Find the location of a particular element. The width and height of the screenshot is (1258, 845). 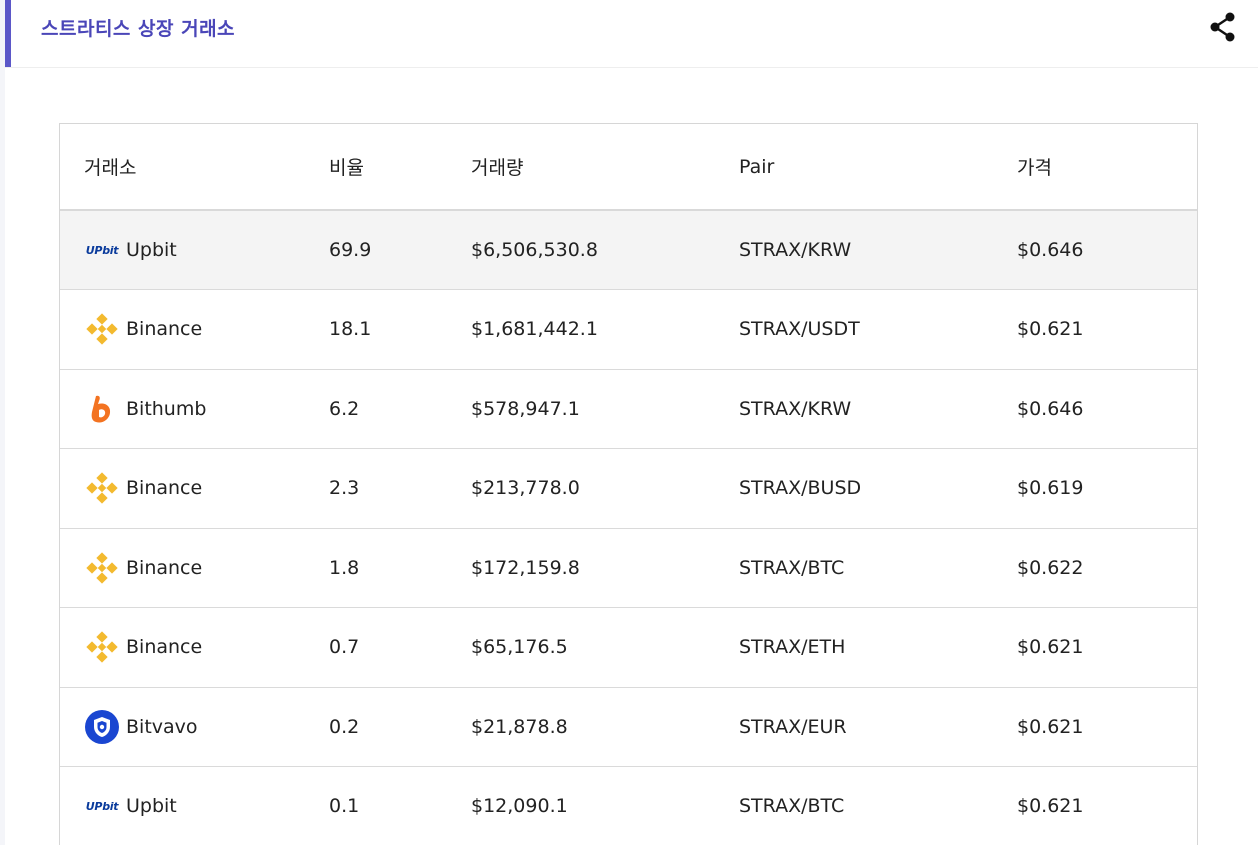

pair-cell: STRAX/USDT is located at coordinates (799, 329).